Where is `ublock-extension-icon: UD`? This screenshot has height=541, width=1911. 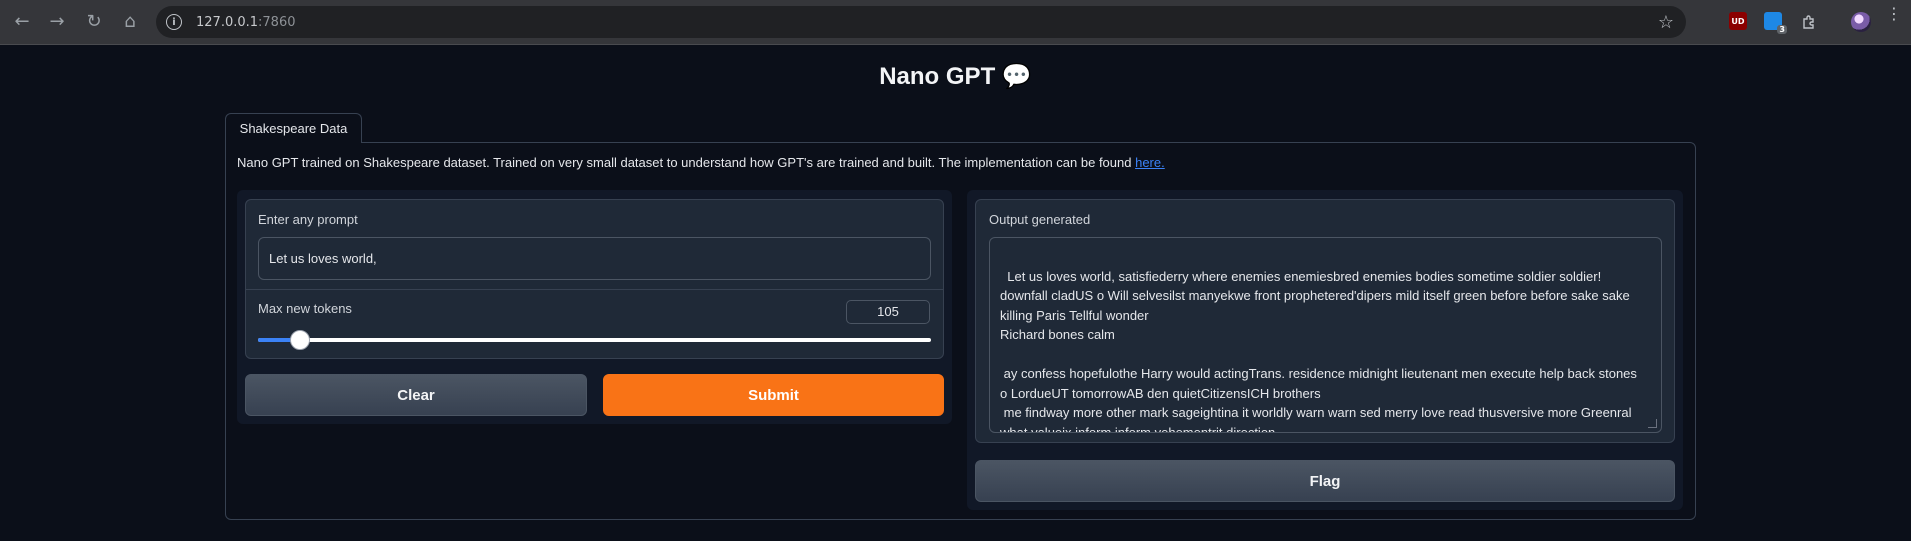 ublock-extension-icon: UD is located at coordinates (1738, 21).